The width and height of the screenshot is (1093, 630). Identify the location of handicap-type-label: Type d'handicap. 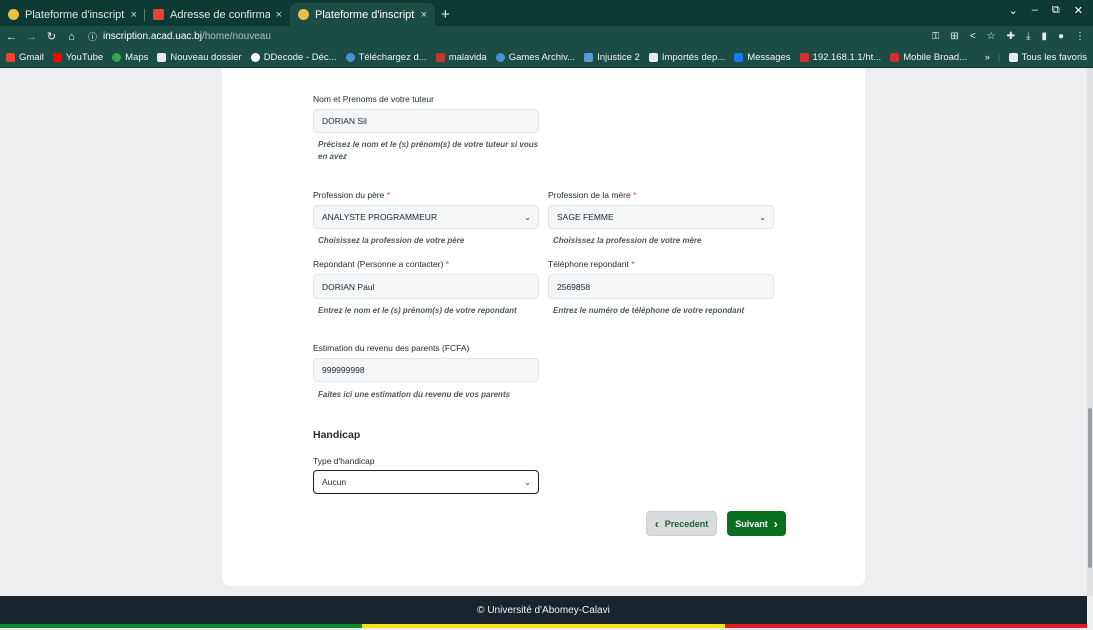
(344, 461).